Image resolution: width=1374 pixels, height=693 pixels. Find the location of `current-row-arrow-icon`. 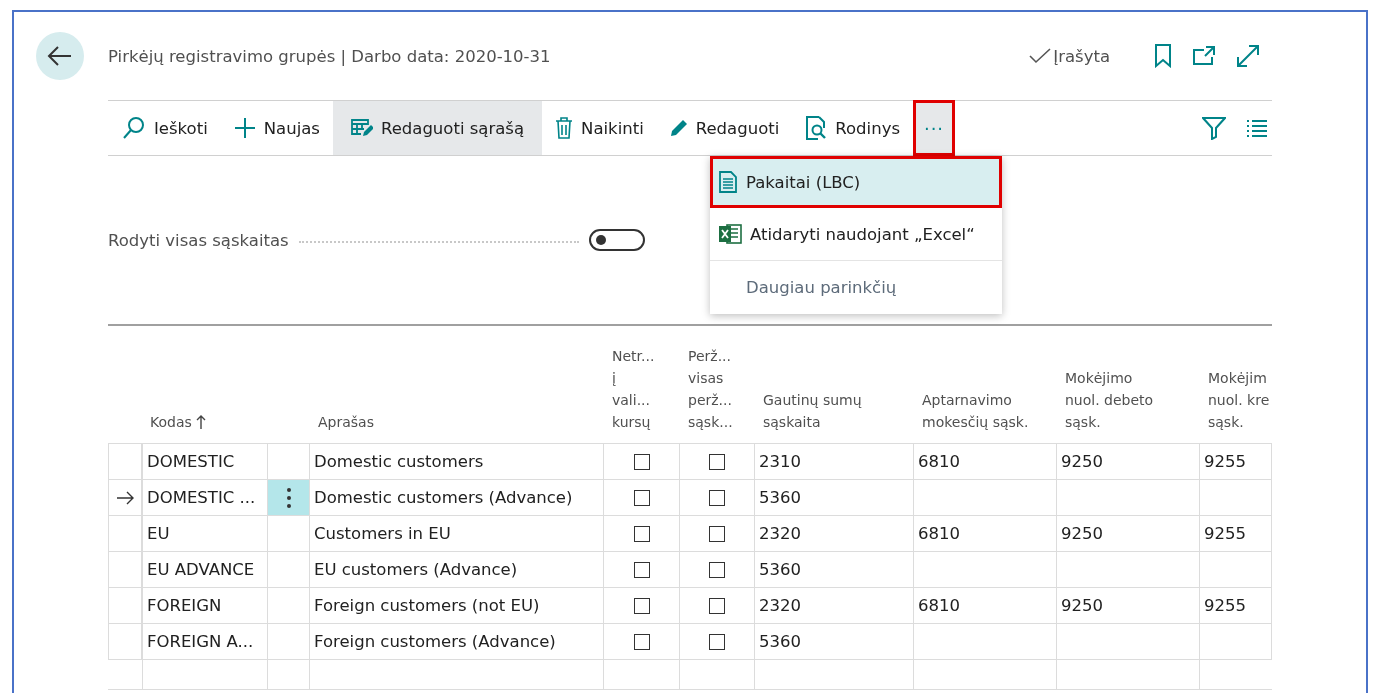

current-row-arrow-icon is located at coordinates (125, 497).